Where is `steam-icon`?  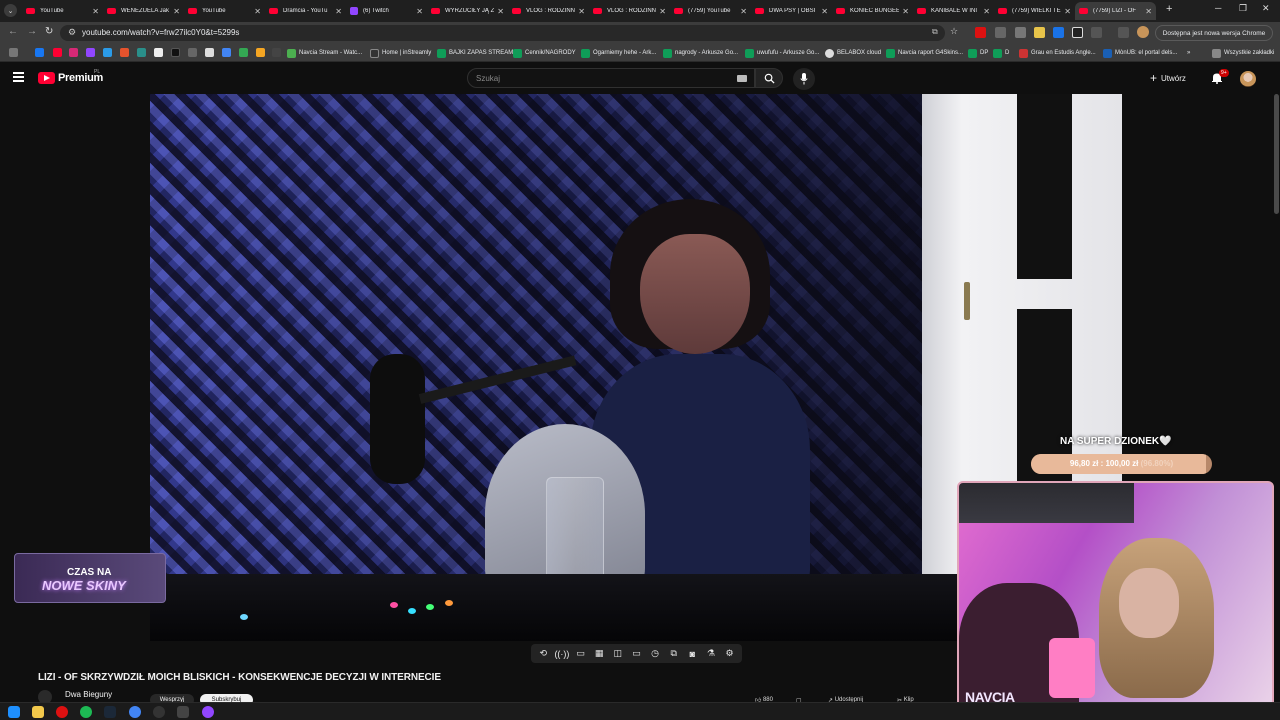
steam-icon is located at coordinates (110, 712).